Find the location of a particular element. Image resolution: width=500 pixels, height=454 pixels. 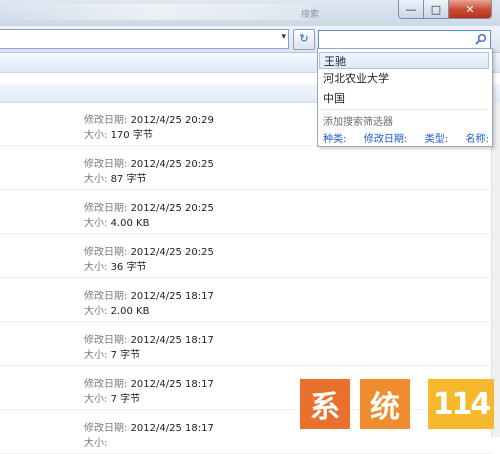

file-size: 大小: 170 字节 is located at coordinates (118, 135).